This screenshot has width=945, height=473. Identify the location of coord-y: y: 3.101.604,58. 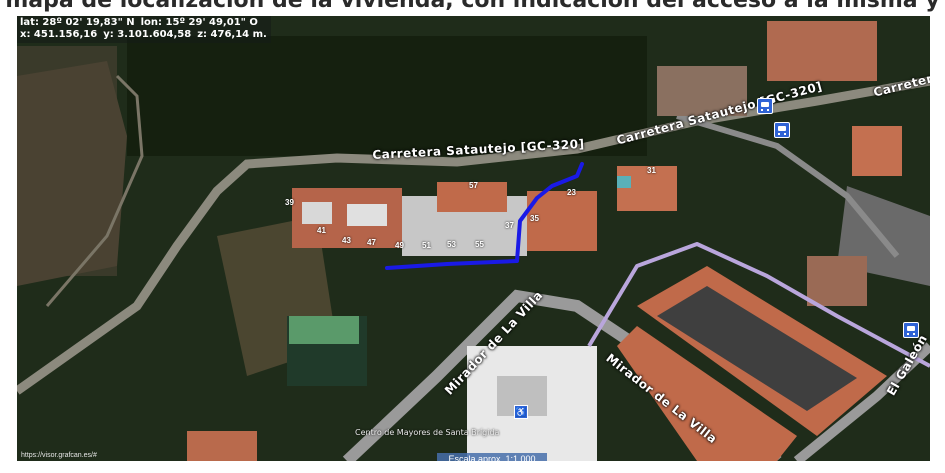
(147, 34).